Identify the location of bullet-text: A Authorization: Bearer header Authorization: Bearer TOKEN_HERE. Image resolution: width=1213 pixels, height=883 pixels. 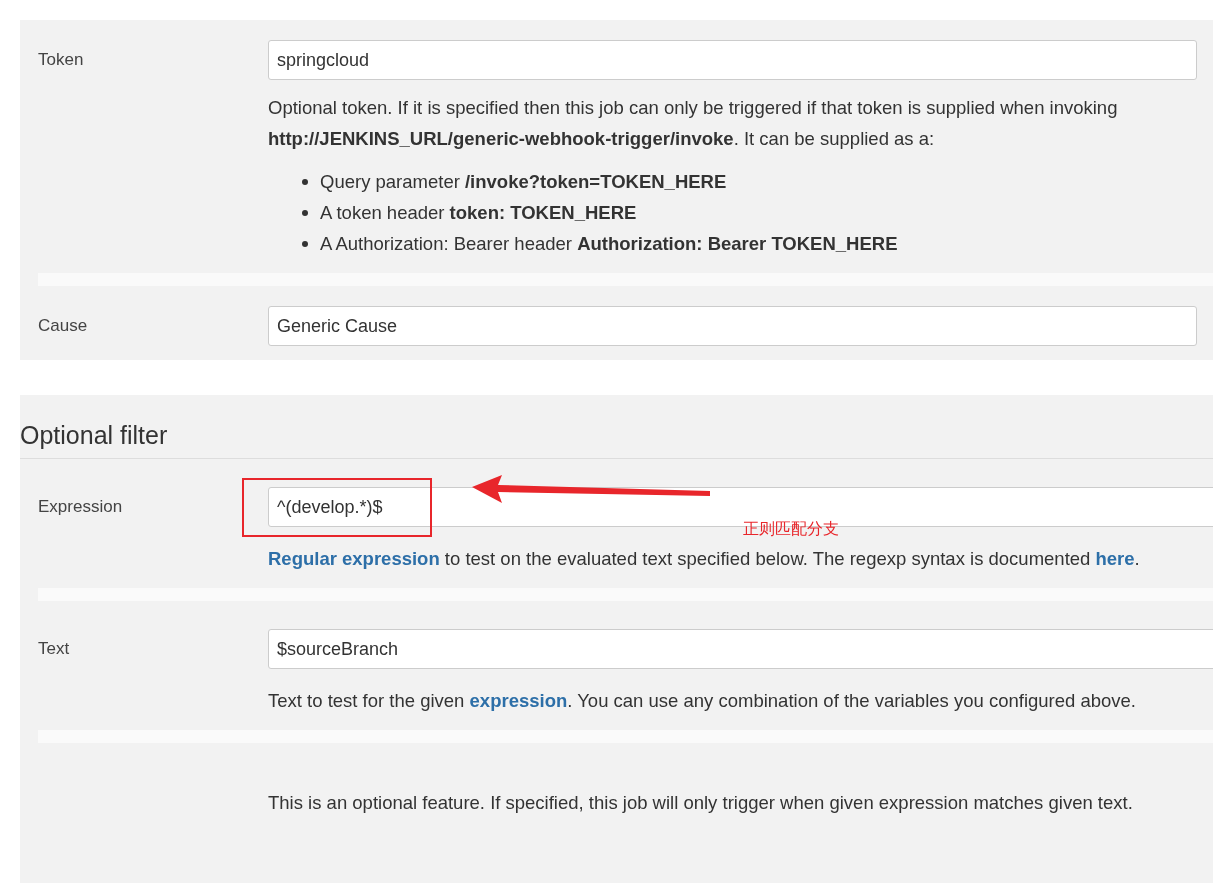
(609, 244).